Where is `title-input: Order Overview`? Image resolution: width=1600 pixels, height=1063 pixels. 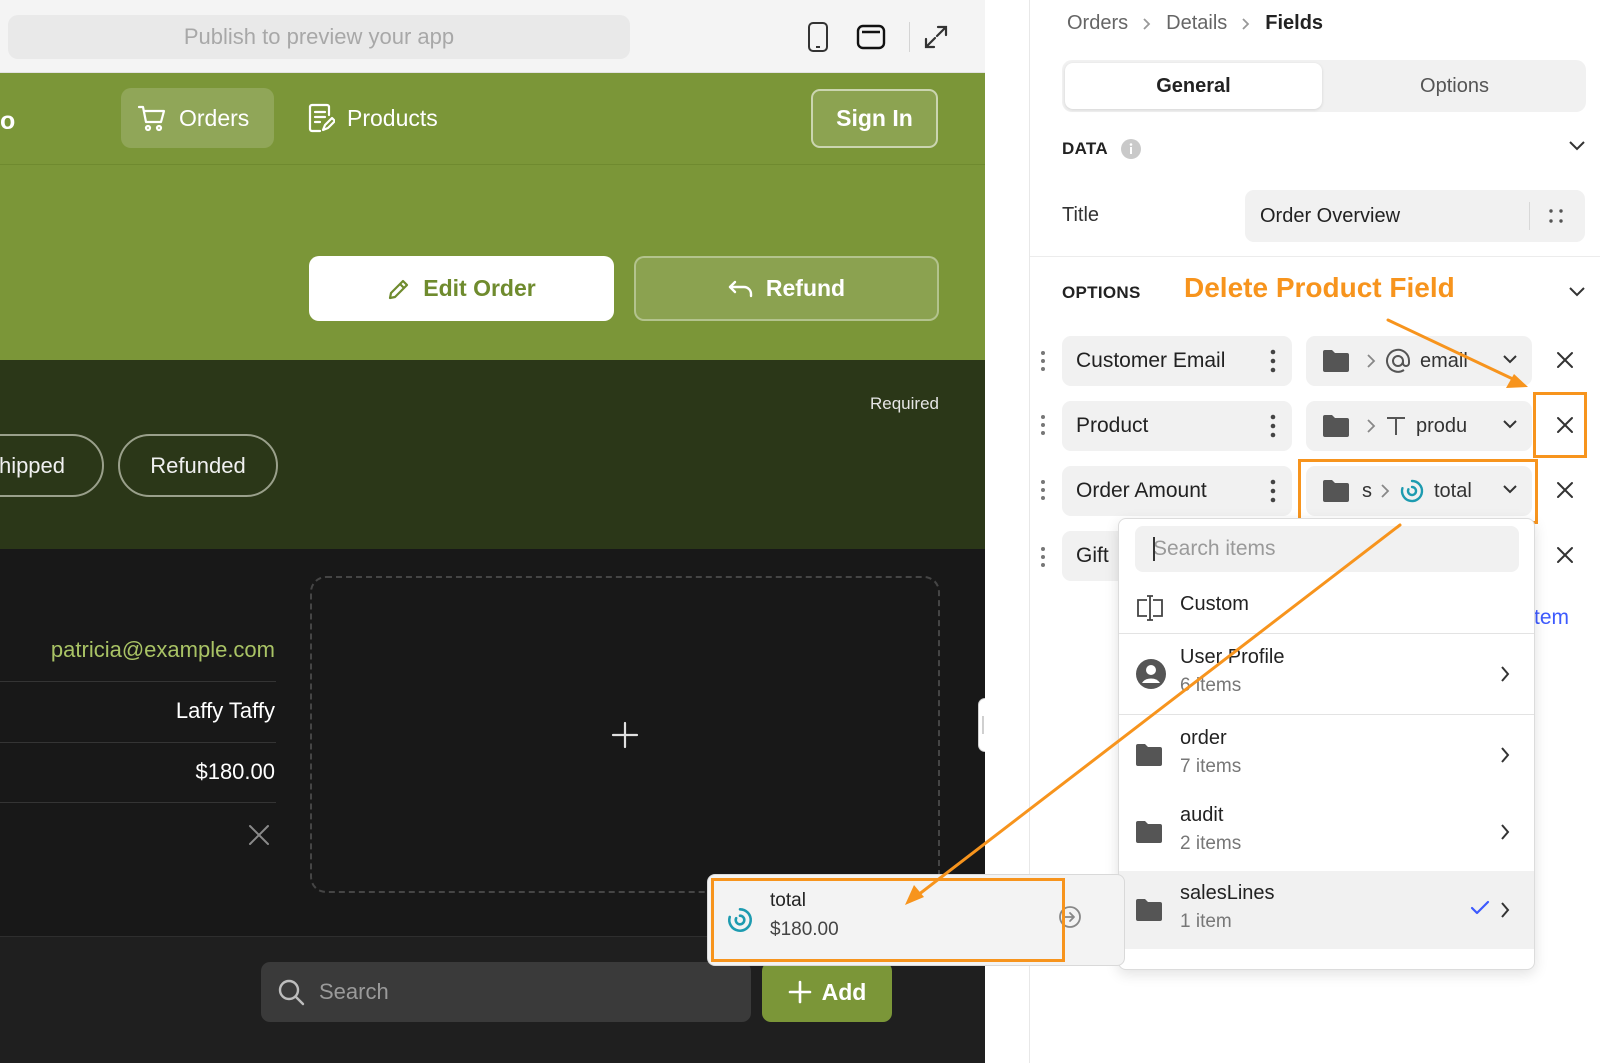
title-input: Order Overview is located at coordinates (1415, 216).